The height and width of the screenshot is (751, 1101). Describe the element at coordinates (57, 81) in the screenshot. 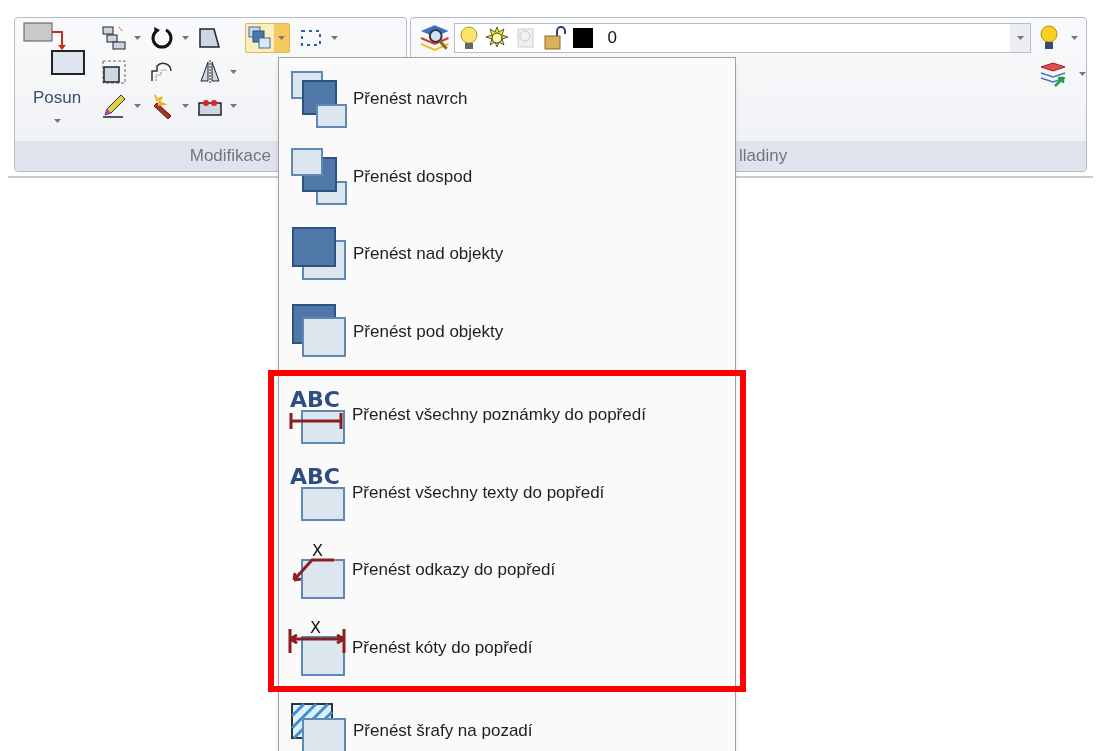

I see `move-button: Posun` at that location.